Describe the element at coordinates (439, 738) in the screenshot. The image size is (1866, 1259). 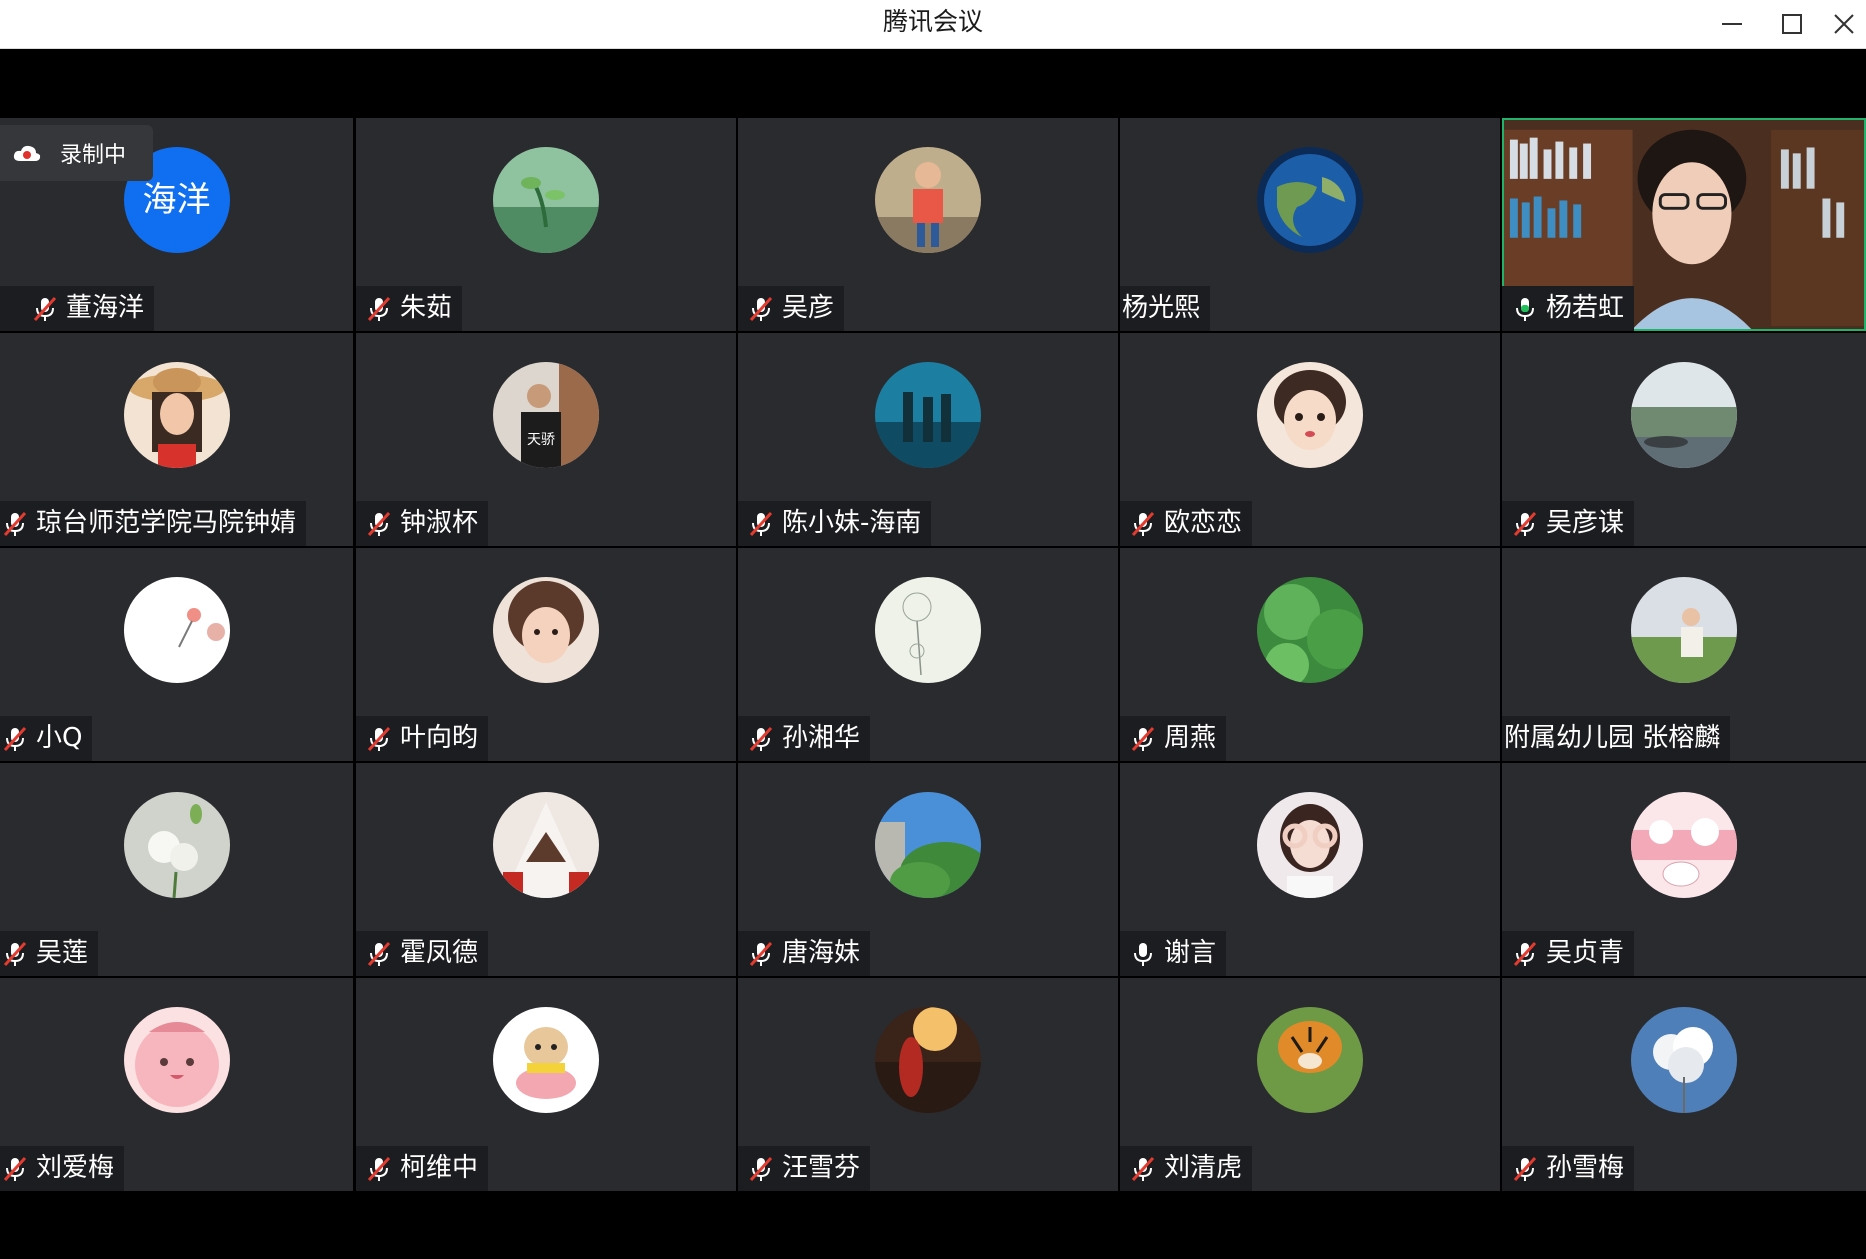
I see `participant-name: 叶向昀` at that location.